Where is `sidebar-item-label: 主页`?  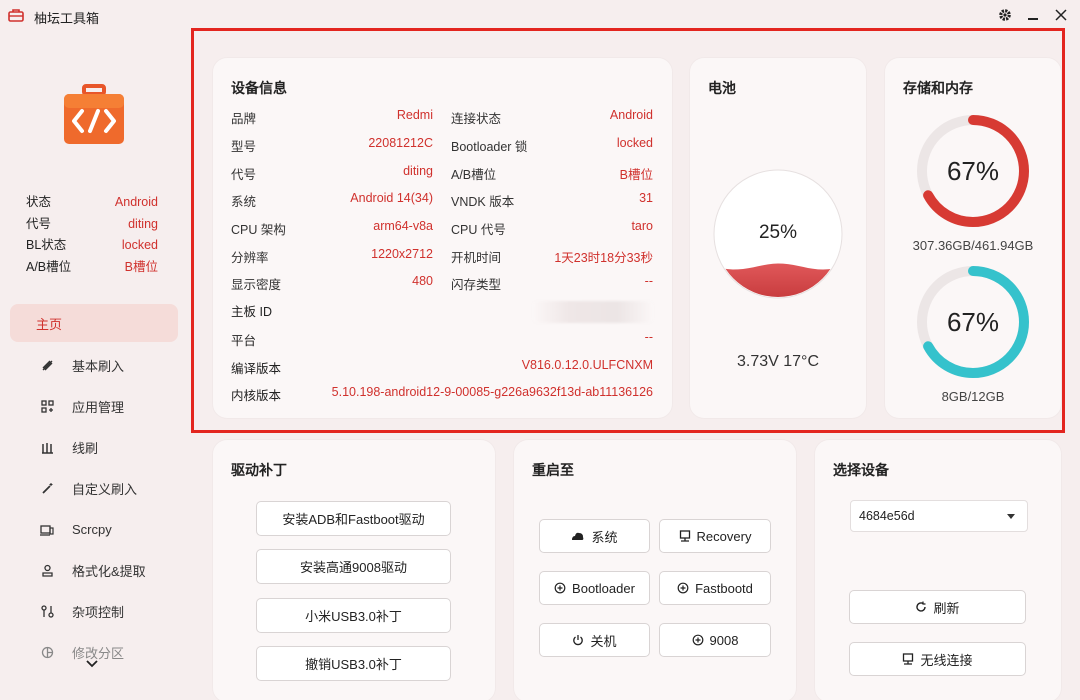
sidebar-item-label: 主页 is located at coordinates (49, 324).